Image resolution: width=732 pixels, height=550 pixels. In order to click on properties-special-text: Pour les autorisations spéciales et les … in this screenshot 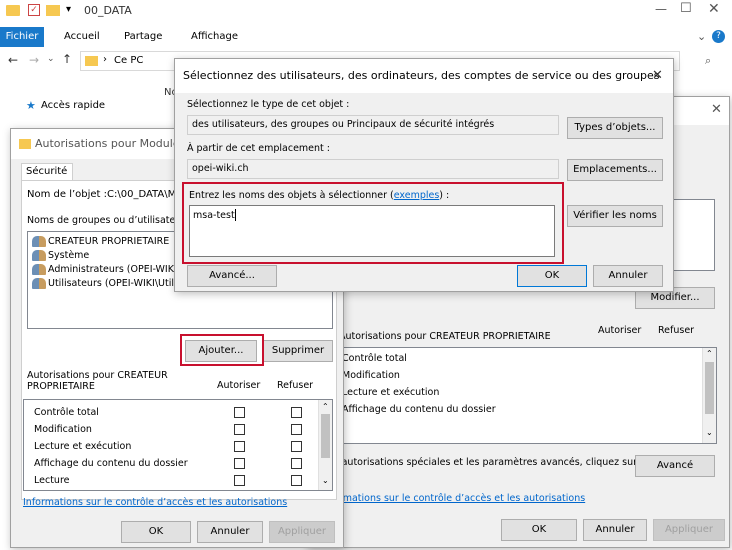, I will do `click(471, 462)`.